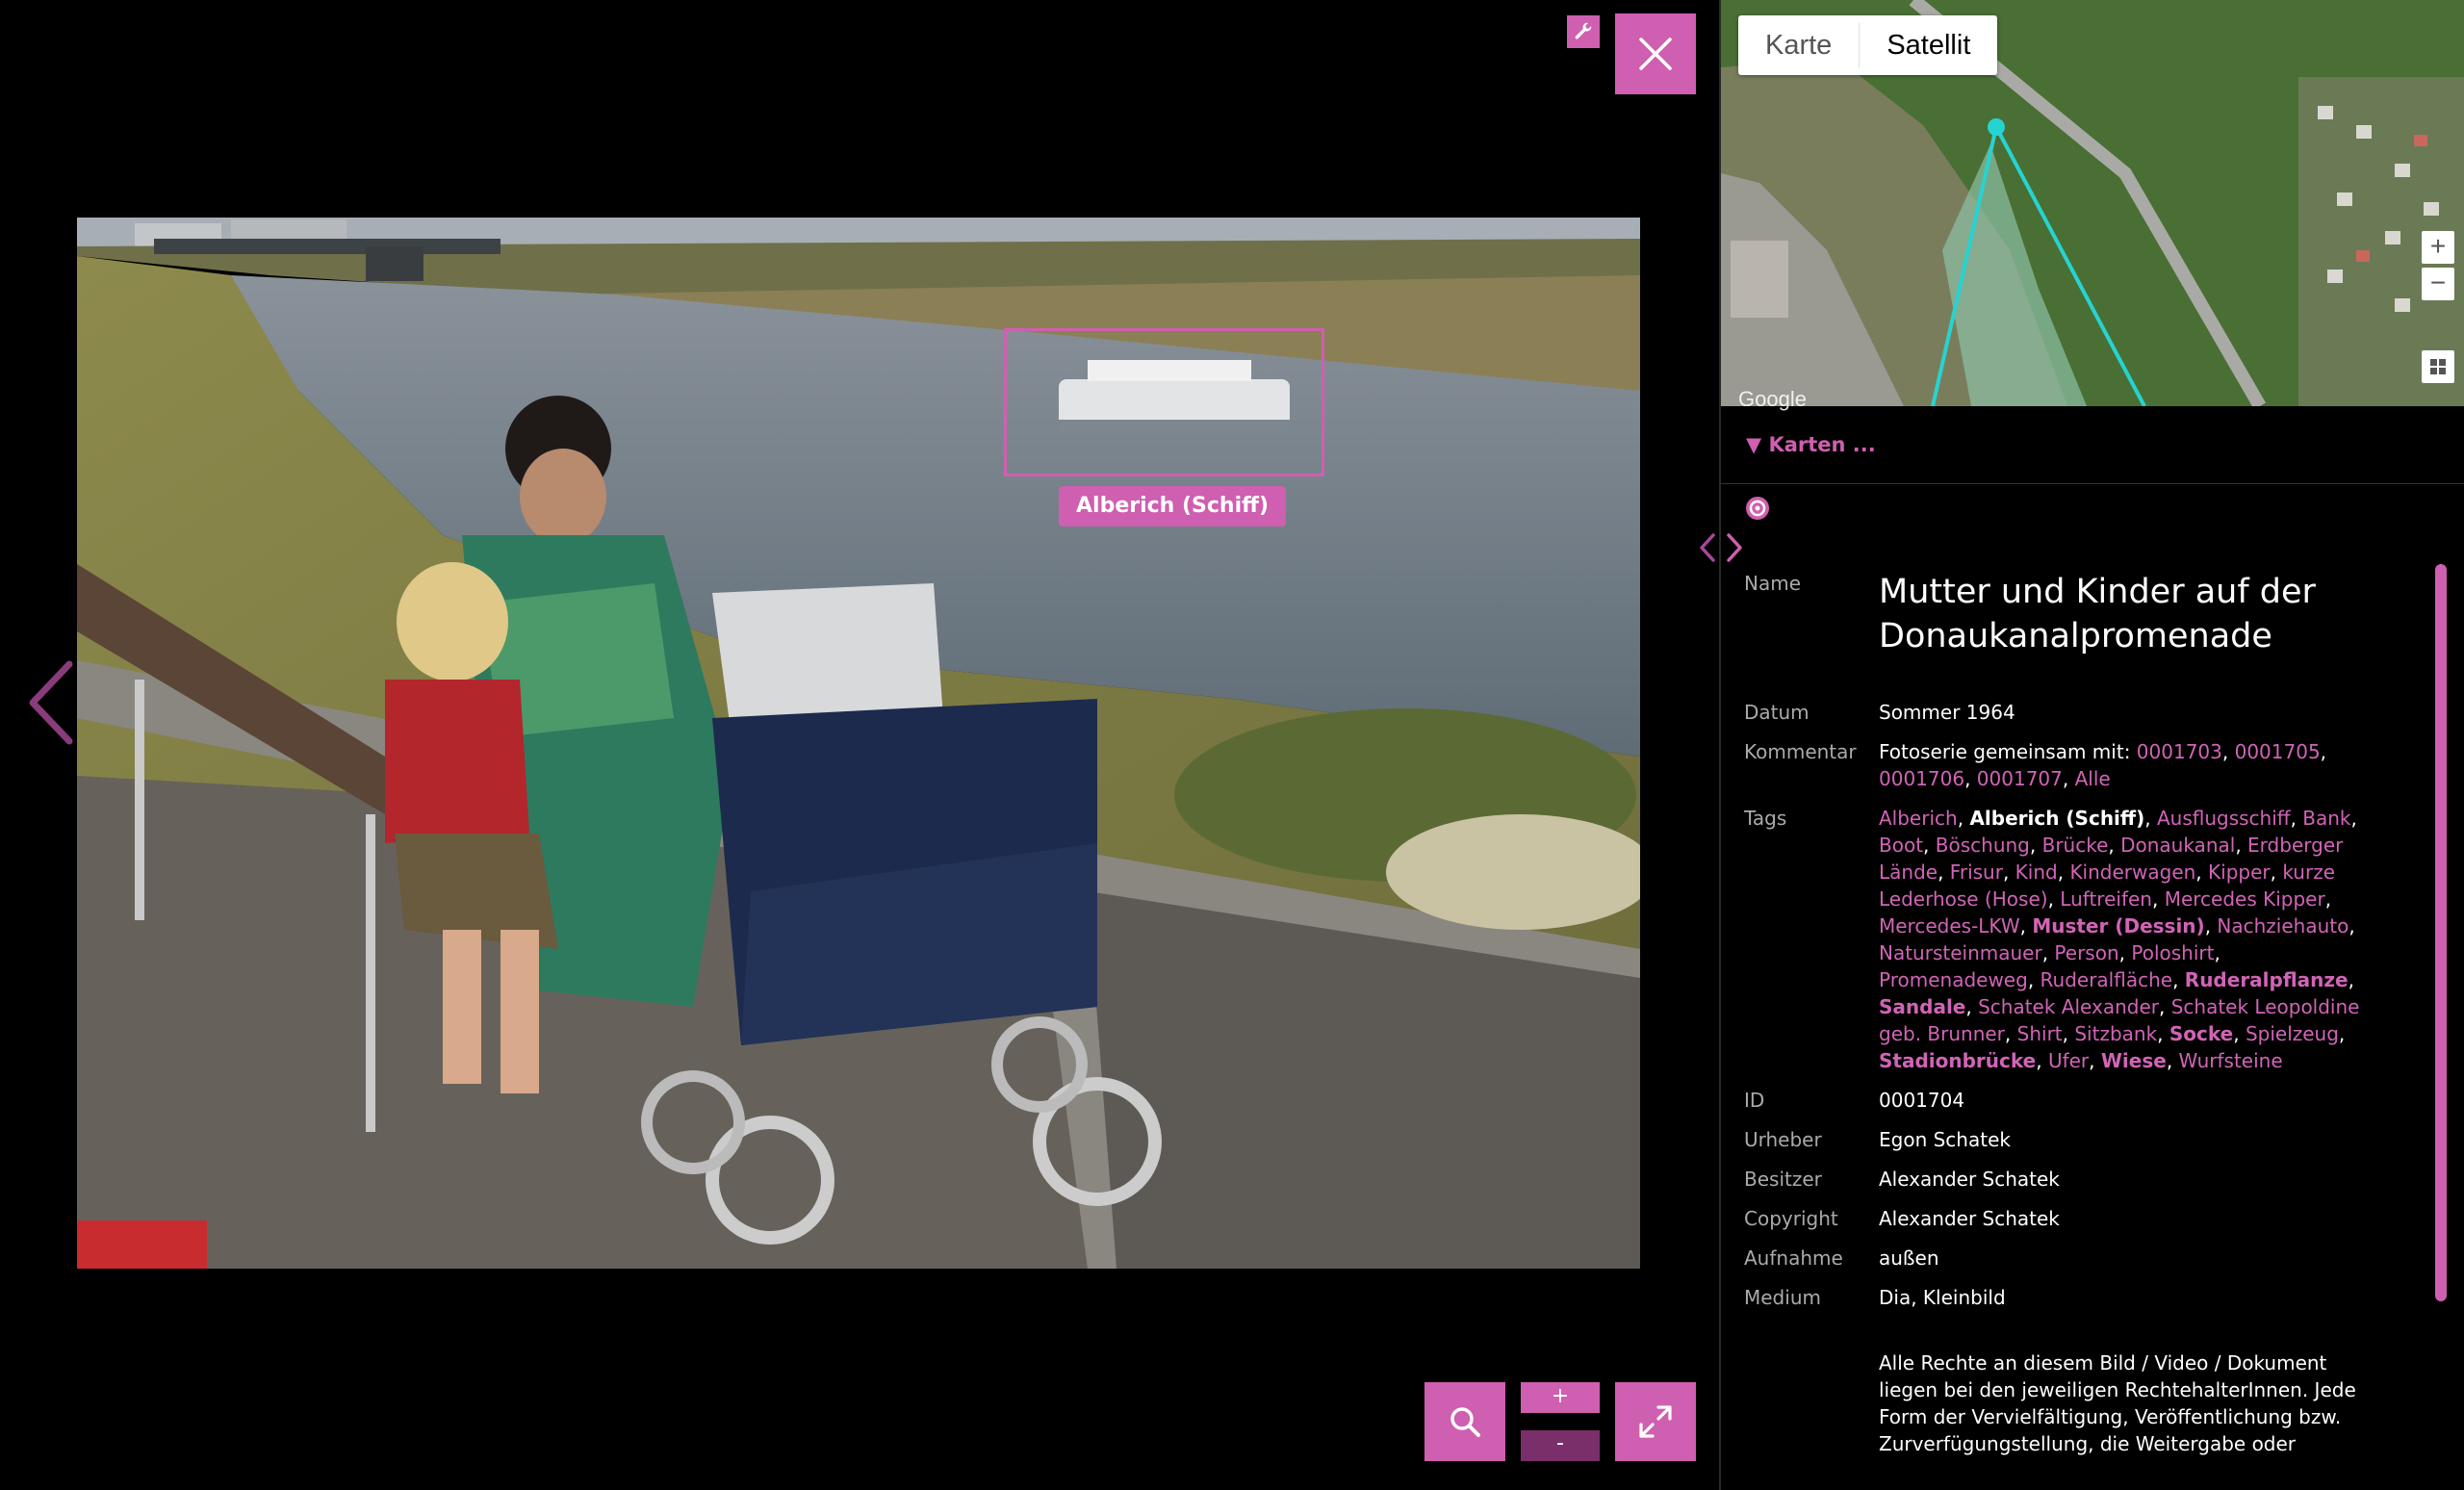 This screenshot has width=2464, height=1490. Describe the element at coordinates (2292, 1033) in the screenshot. I see `tag-link: Spielzeug` at that location.